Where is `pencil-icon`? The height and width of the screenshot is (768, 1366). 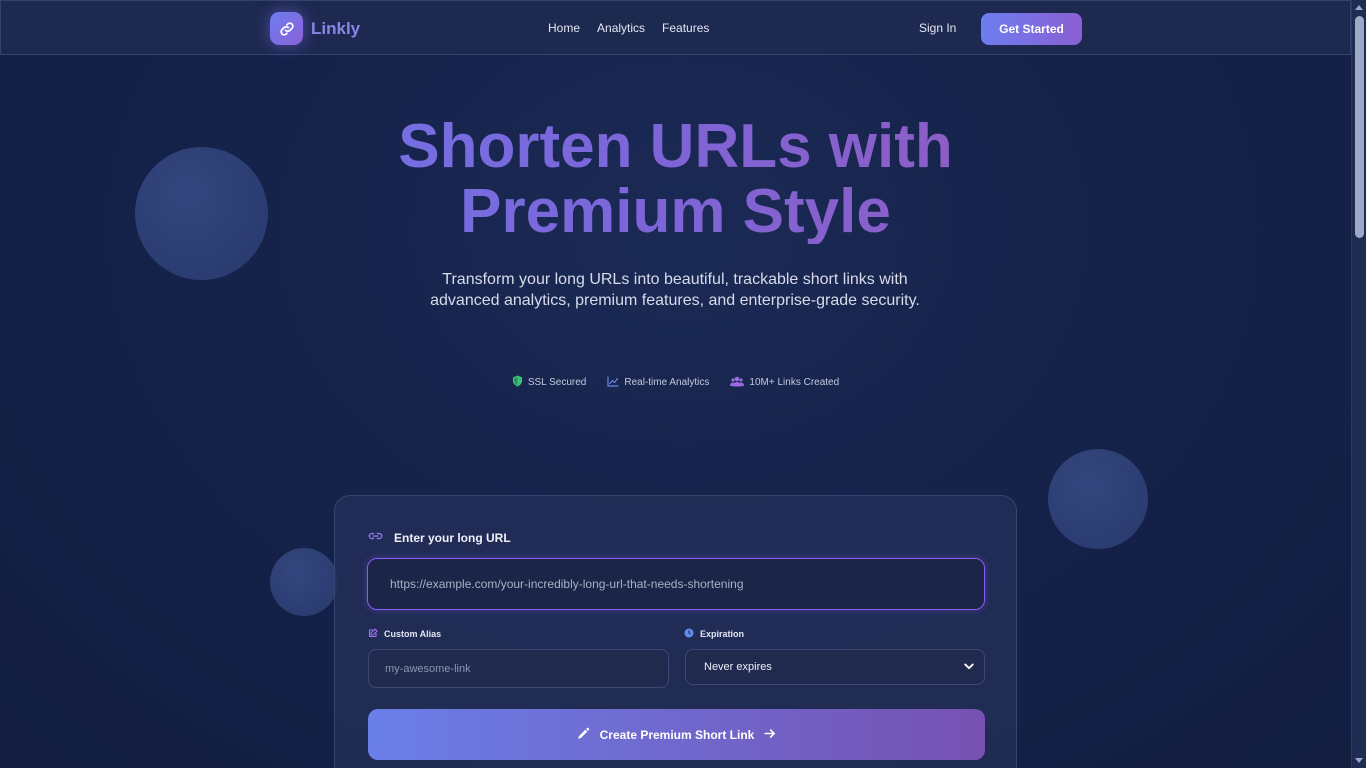
pencil-icon is located at coordinates (583, 735).